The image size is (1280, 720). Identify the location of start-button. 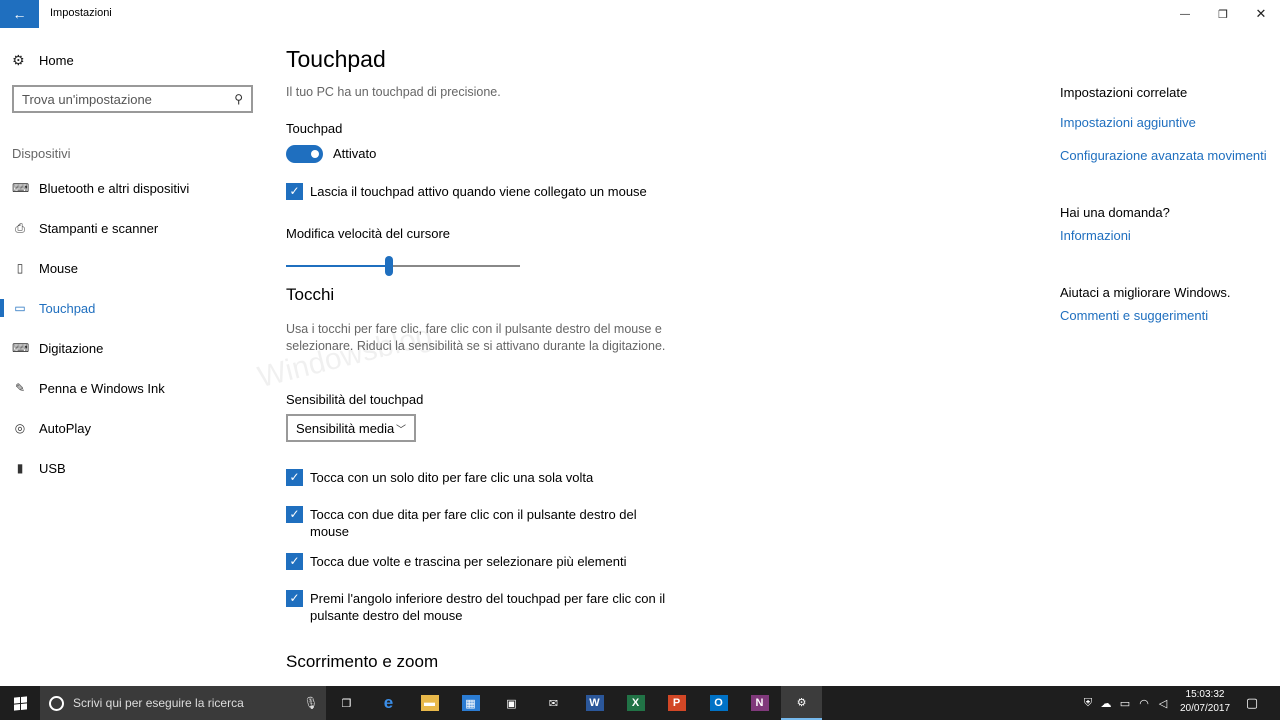
(20, 703).